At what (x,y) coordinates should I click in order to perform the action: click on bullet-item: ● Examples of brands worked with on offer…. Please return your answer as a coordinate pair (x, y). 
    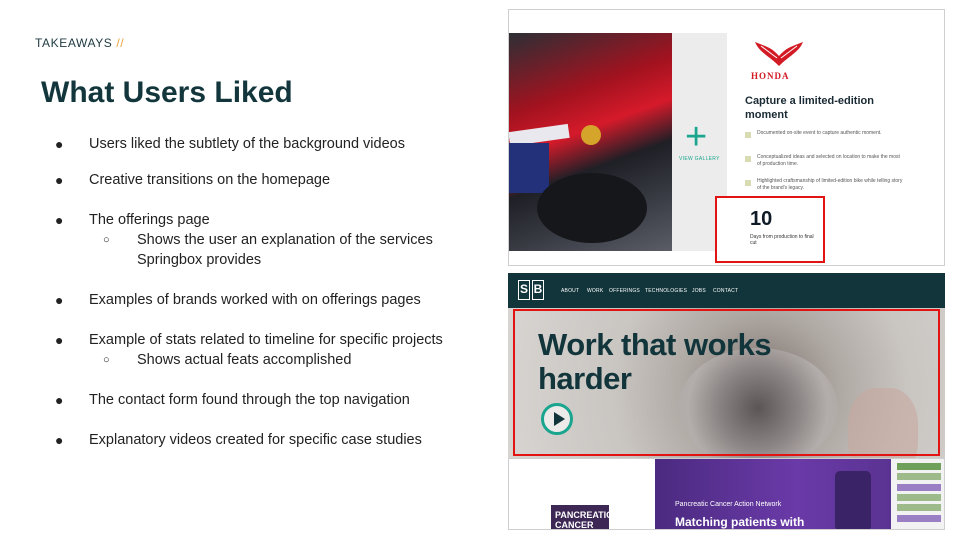
    Looking at the image, I should click on (238, 300).